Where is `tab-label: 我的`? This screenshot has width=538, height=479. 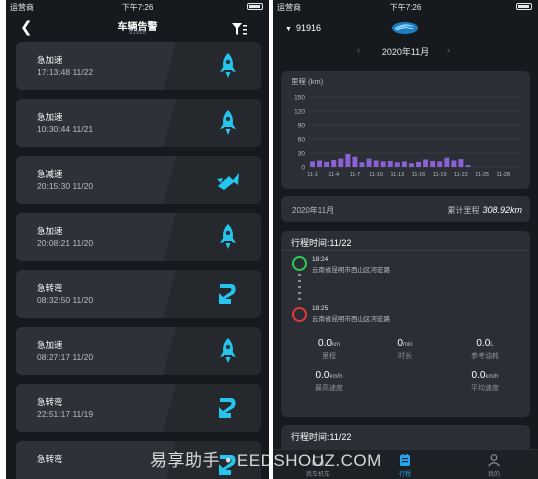 tab-label: 我的 is located at coordinates (493, 475).